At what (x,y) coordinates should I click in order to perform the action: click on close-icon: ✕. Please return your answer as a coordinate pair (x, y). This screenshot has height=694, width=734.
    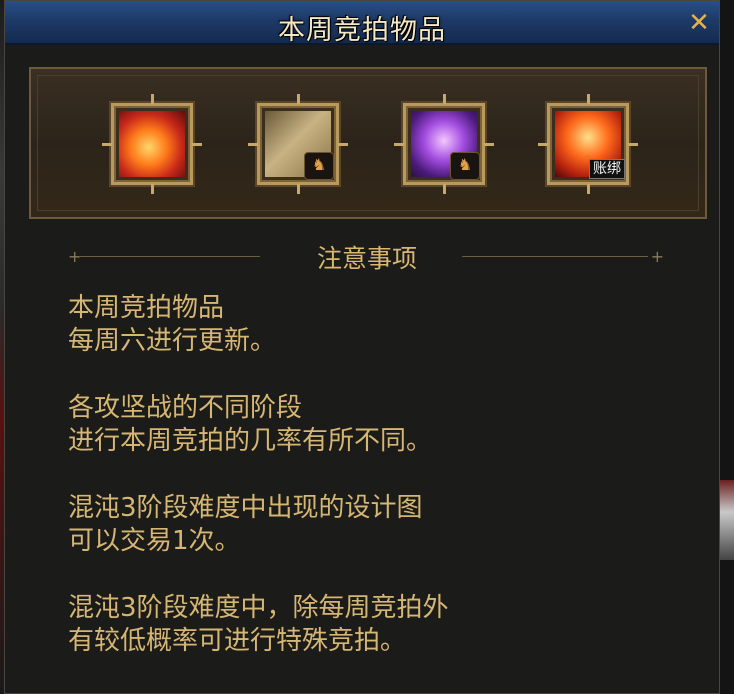
    Looking at the image, I should click on (699, 23).